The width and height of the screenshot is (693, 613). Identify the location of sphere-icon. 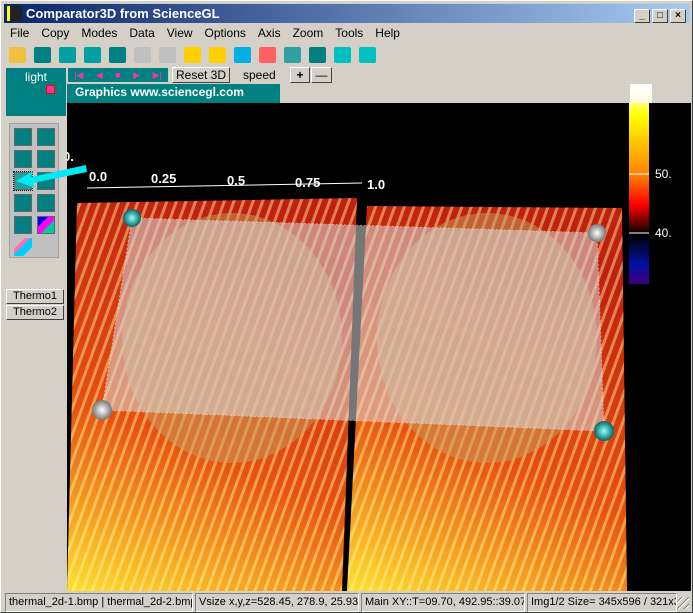
(92, 54).